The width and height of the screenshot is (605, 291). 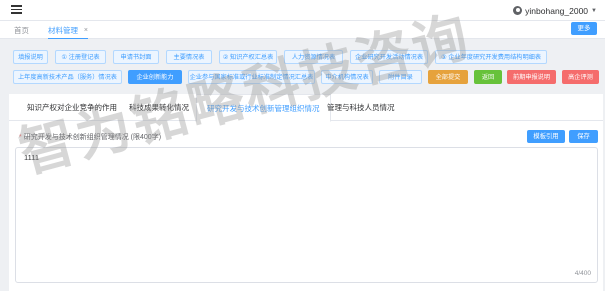 I want to click on required-mark: *, so click(x=20, y=137).